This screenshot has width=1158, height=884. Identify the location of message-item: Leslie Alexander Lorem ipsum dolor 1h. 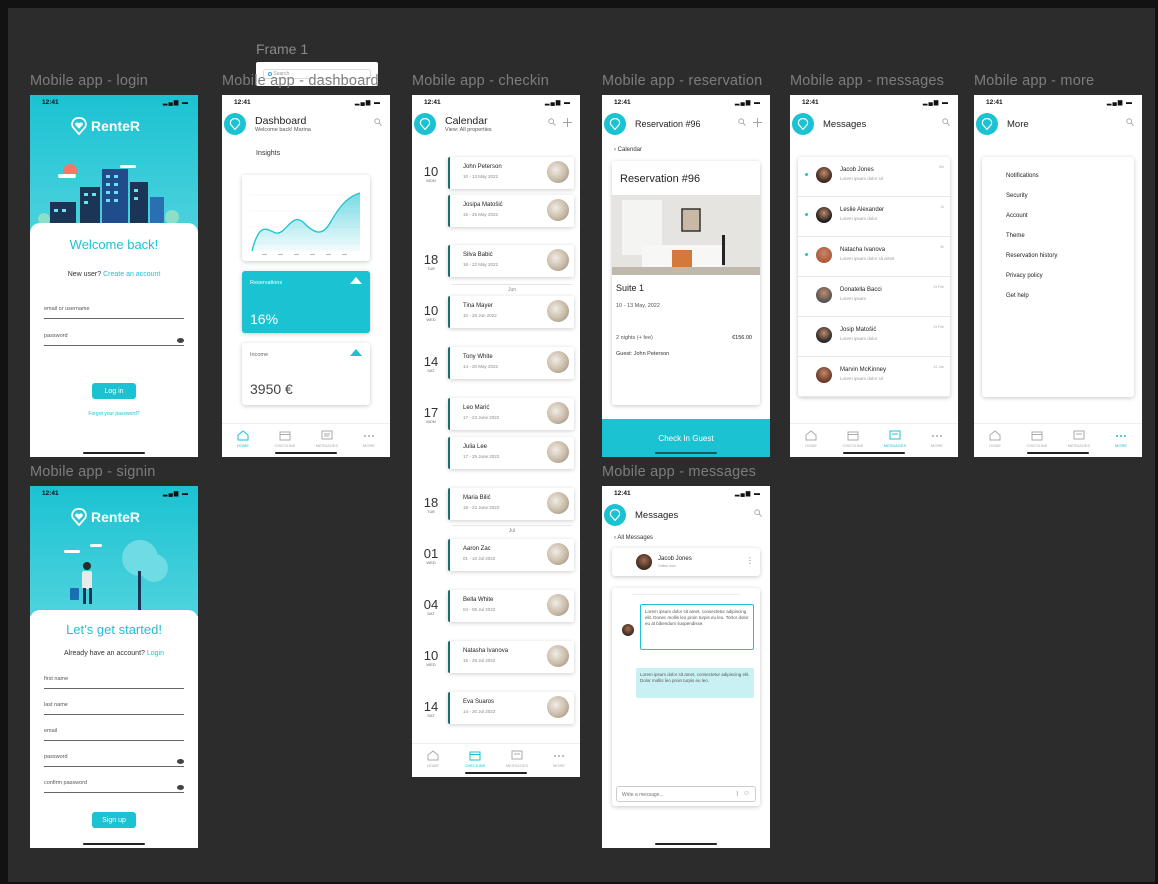
(874, 217).